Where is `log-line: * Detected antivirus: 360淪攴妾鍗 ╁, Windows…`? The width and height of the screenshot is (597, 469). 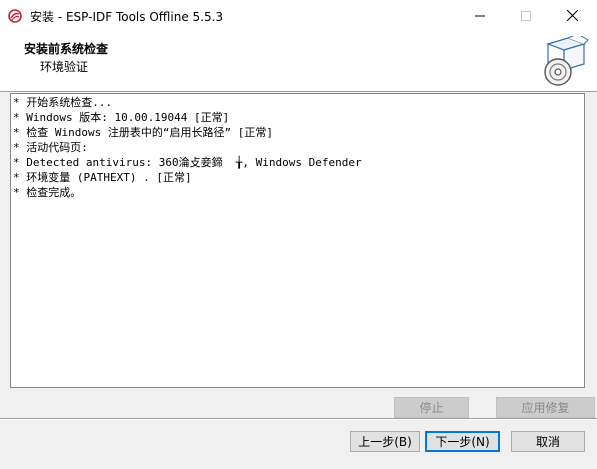 log-line: * Detected antivirus: 360淪攴妾鍗 ╁, Windows… is located at coordinates (187, 162).